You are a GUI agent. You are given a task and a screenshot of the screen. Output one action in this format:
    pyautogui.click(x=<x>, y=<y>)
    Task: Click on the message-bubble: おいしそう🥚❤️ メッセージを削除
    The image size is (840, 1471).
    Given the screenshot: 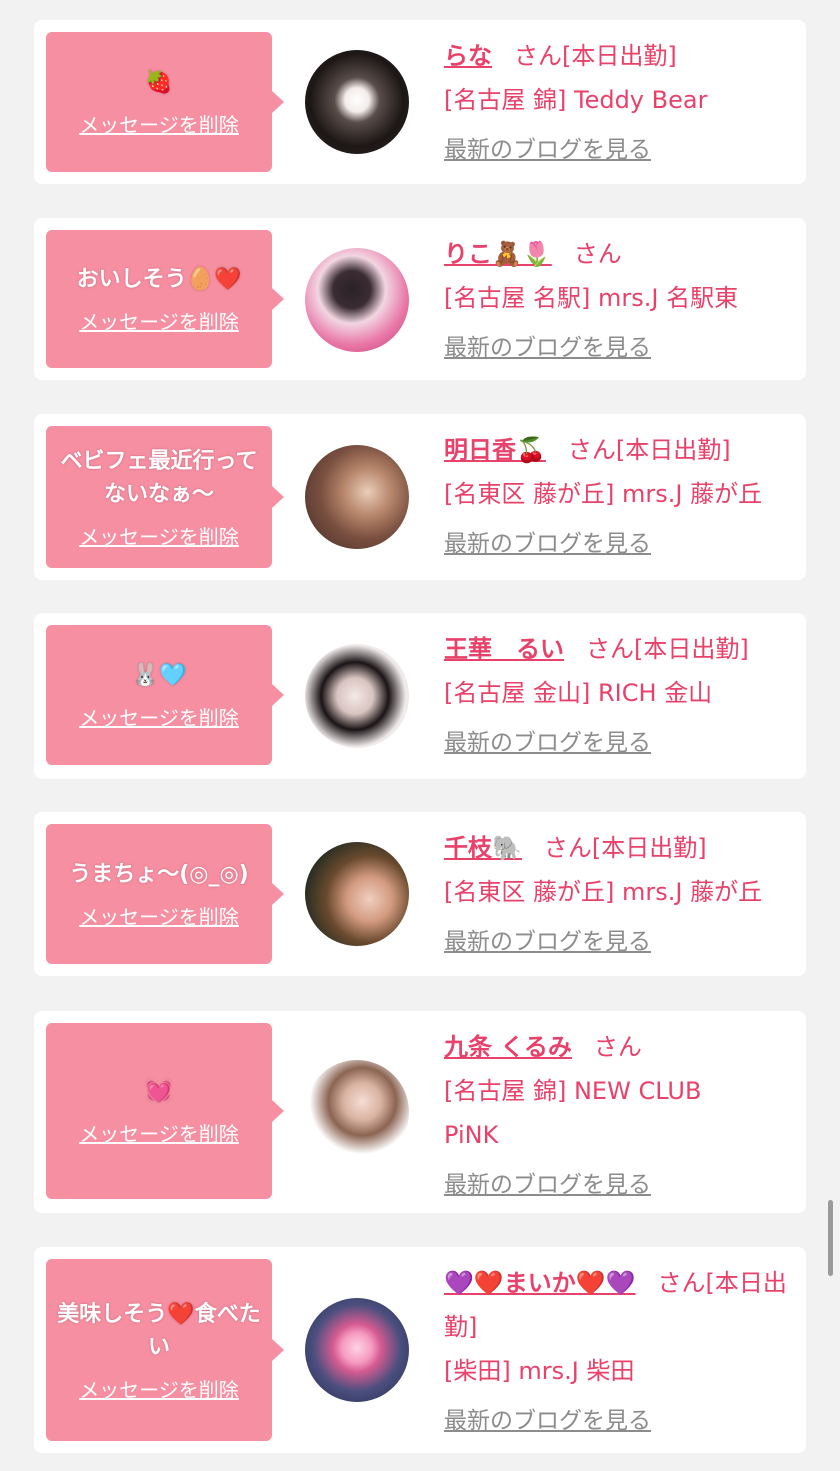 What is the action you would take?
    pyautogui.click(x=165, y=299)
    